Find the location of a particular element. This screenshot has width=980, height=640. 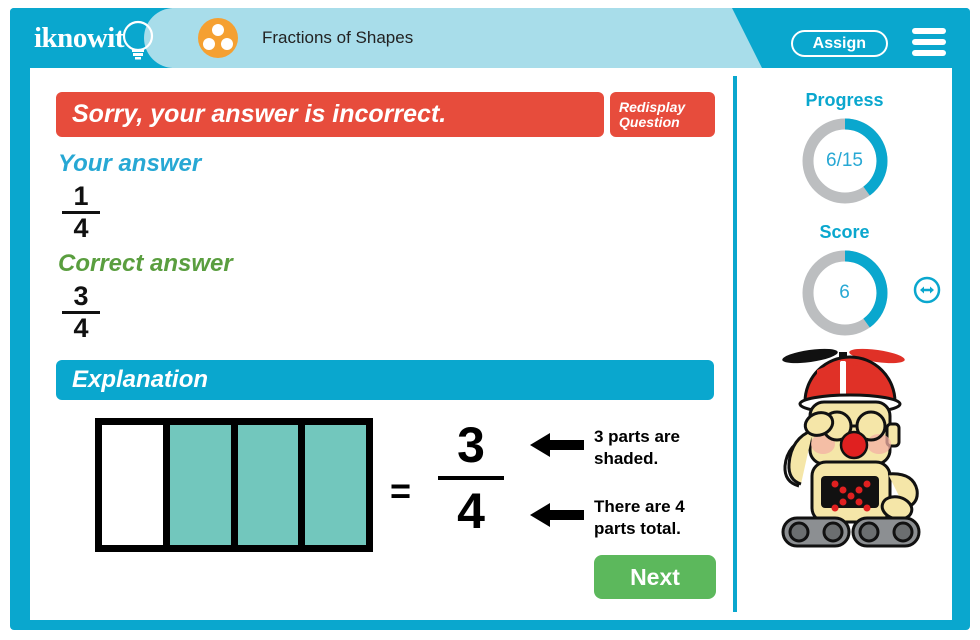

explanation-fraction: 3 4 is located at coordinates (471, 478).